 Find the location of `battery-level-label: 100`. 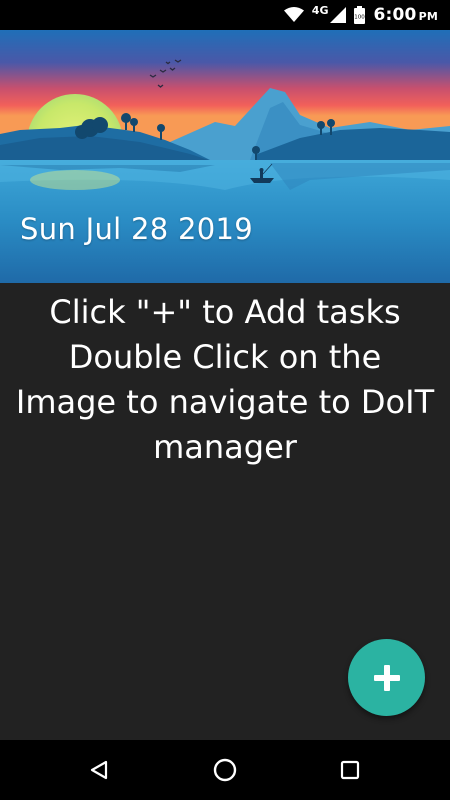

battery-level-label: 100 is located at coordinates (360, 18).